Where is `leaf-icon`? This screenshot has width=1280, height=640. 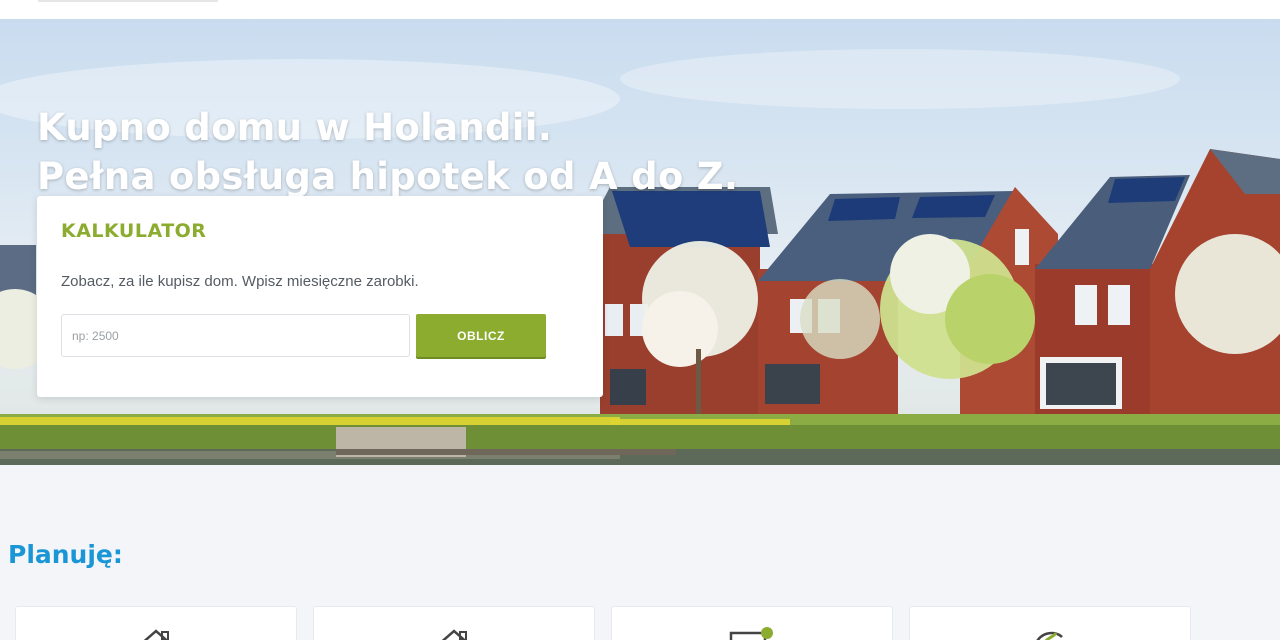
leaf-icon is located at coordinates (1049, 635).